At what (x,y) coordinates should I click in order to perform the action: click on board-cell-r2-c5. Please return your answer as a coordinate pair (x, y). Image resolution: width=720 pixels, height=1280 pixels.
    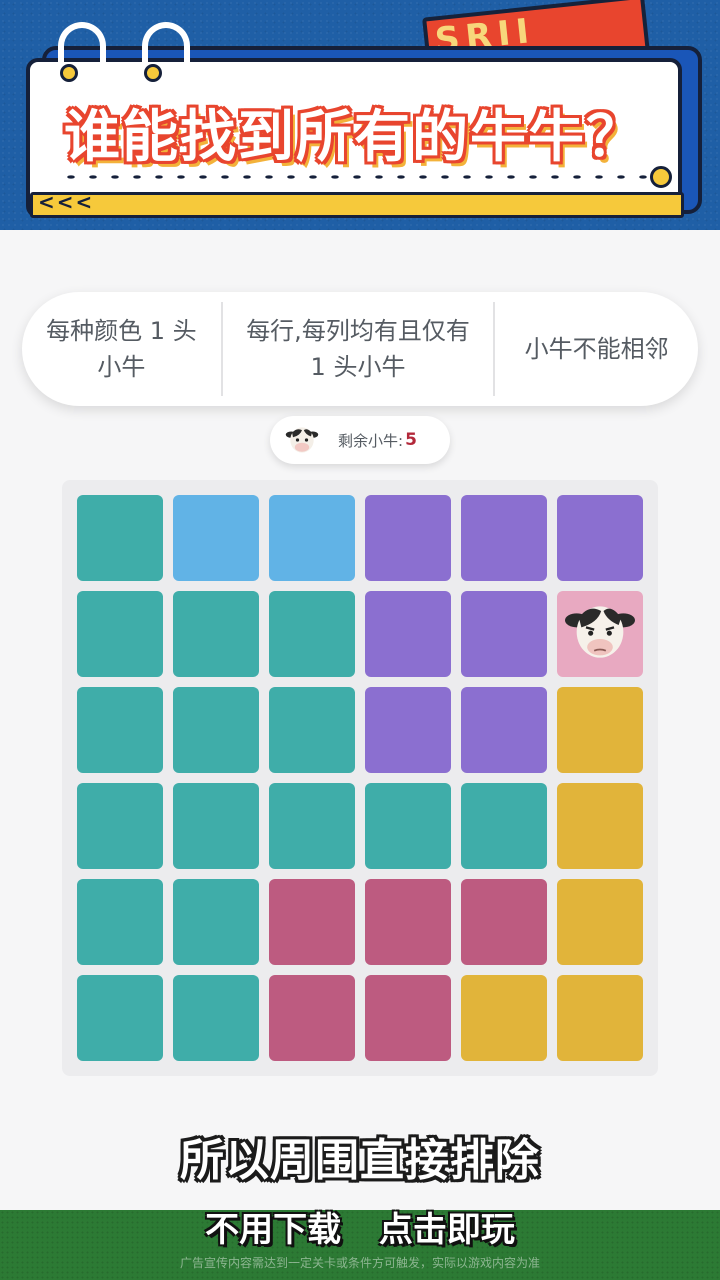
    Looking at the image, I should click on (504, 634).